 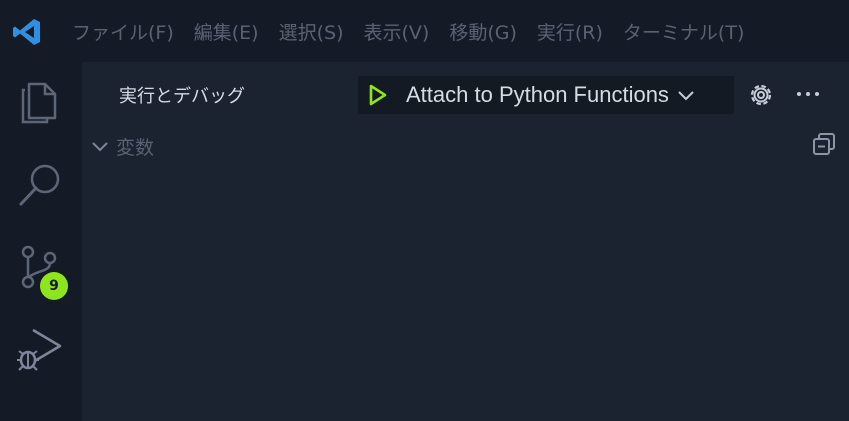 What do you see at coordinates (483, 31) in the screenshot?
I see `menu-go: 移動(G)` at bounding box center [483, 31].